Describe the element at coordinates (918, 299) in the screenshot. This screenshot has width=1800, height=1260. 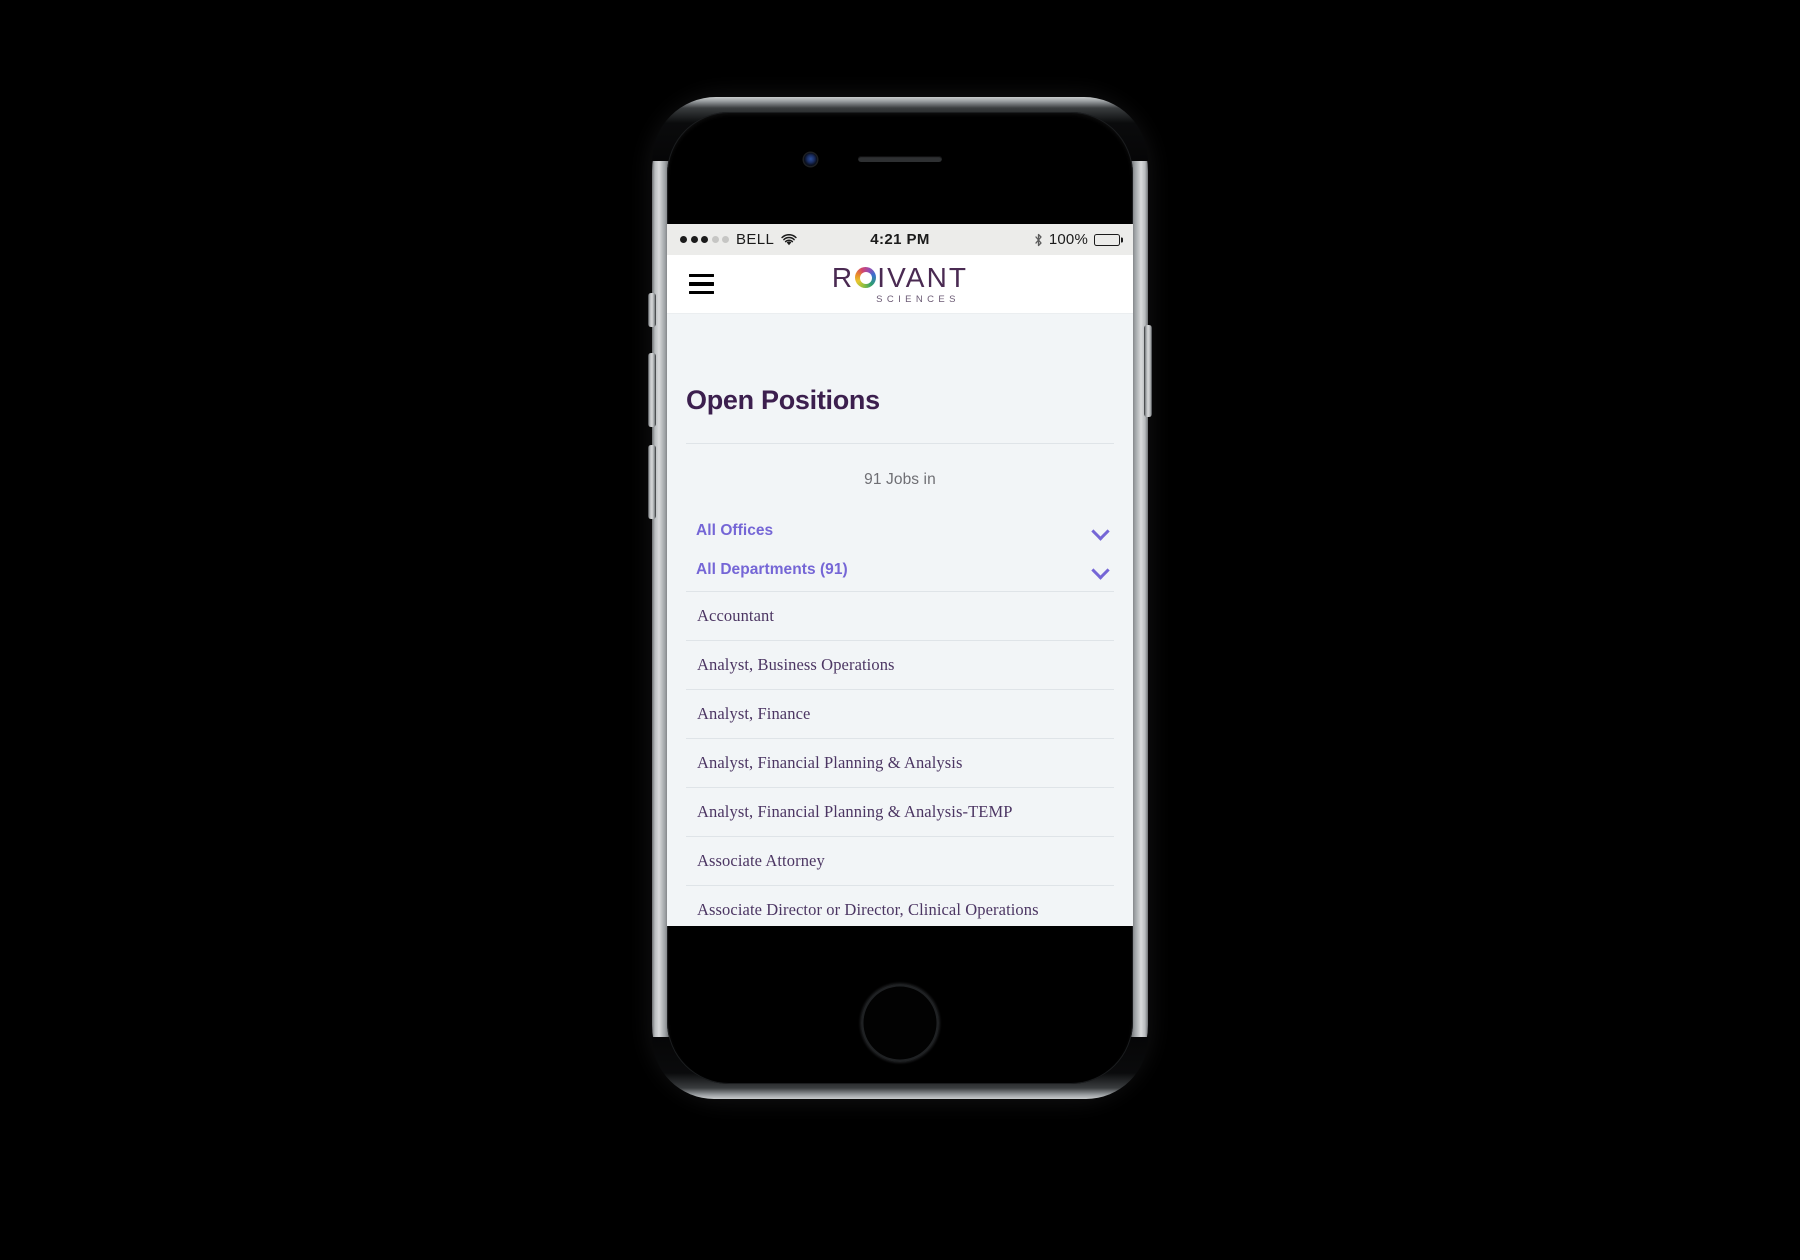
I see `logo-subtitle: SCIENCES` at that location.